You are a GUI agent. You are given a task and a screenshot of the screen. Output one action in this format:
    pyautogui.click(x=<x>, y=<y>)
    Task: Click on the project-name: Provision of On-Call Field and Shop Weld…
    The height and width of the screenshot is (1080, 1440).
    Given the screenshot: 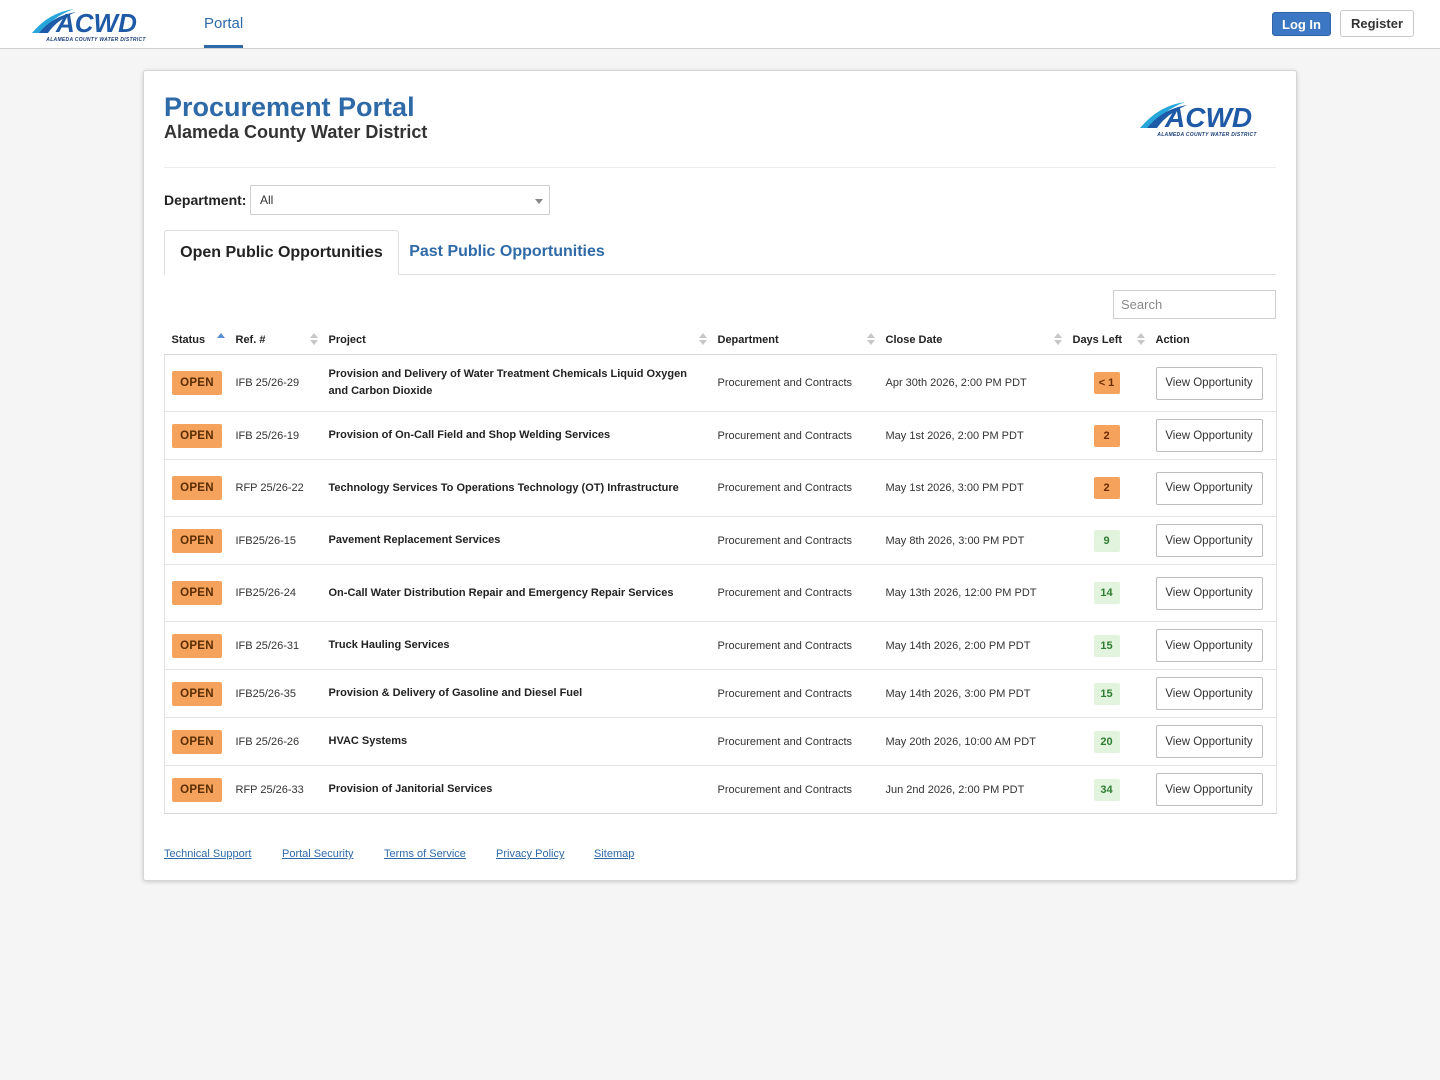 What is the action you would take?
    pyautogui.click(x=516, y=435)
    